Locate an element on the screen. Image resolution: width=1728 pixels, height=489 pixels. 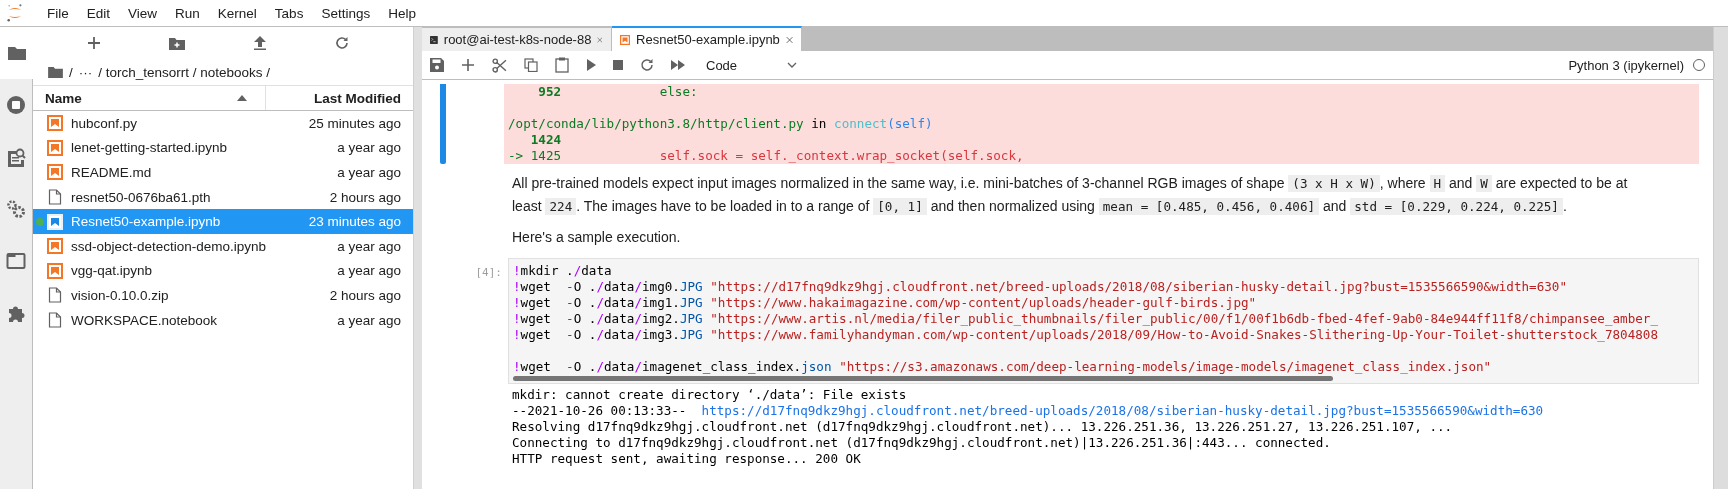
file-list-item: lenet-getting-started.ipynb a year ago is located at coordinates (223, 148).